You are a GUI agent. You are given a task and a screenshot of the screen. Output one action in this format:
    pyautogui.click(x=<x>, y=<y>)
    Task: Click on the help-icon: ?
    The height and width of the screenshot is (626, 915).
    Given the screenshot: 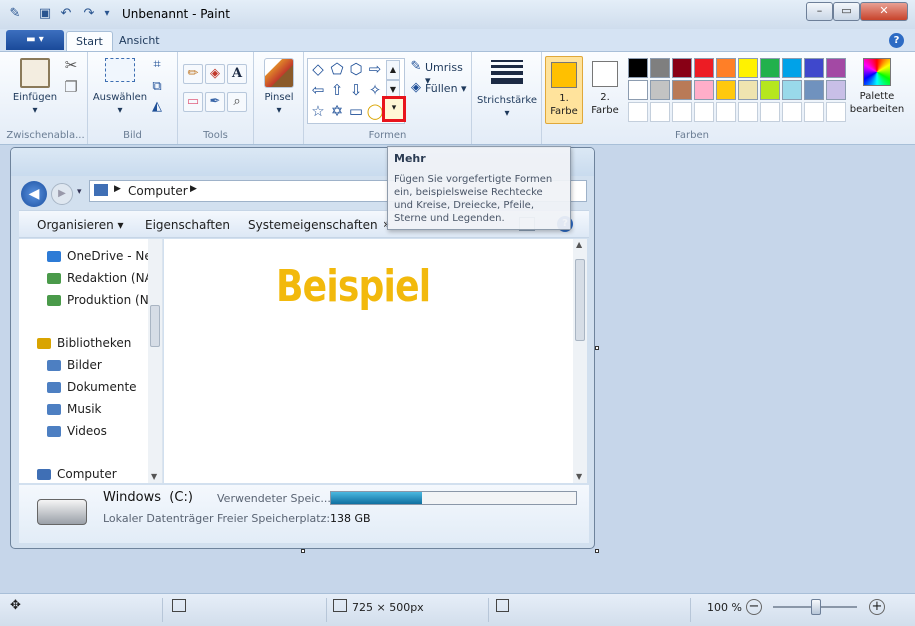 What is the action you would take?
    pyautogui.click(x=896, y=40)
    